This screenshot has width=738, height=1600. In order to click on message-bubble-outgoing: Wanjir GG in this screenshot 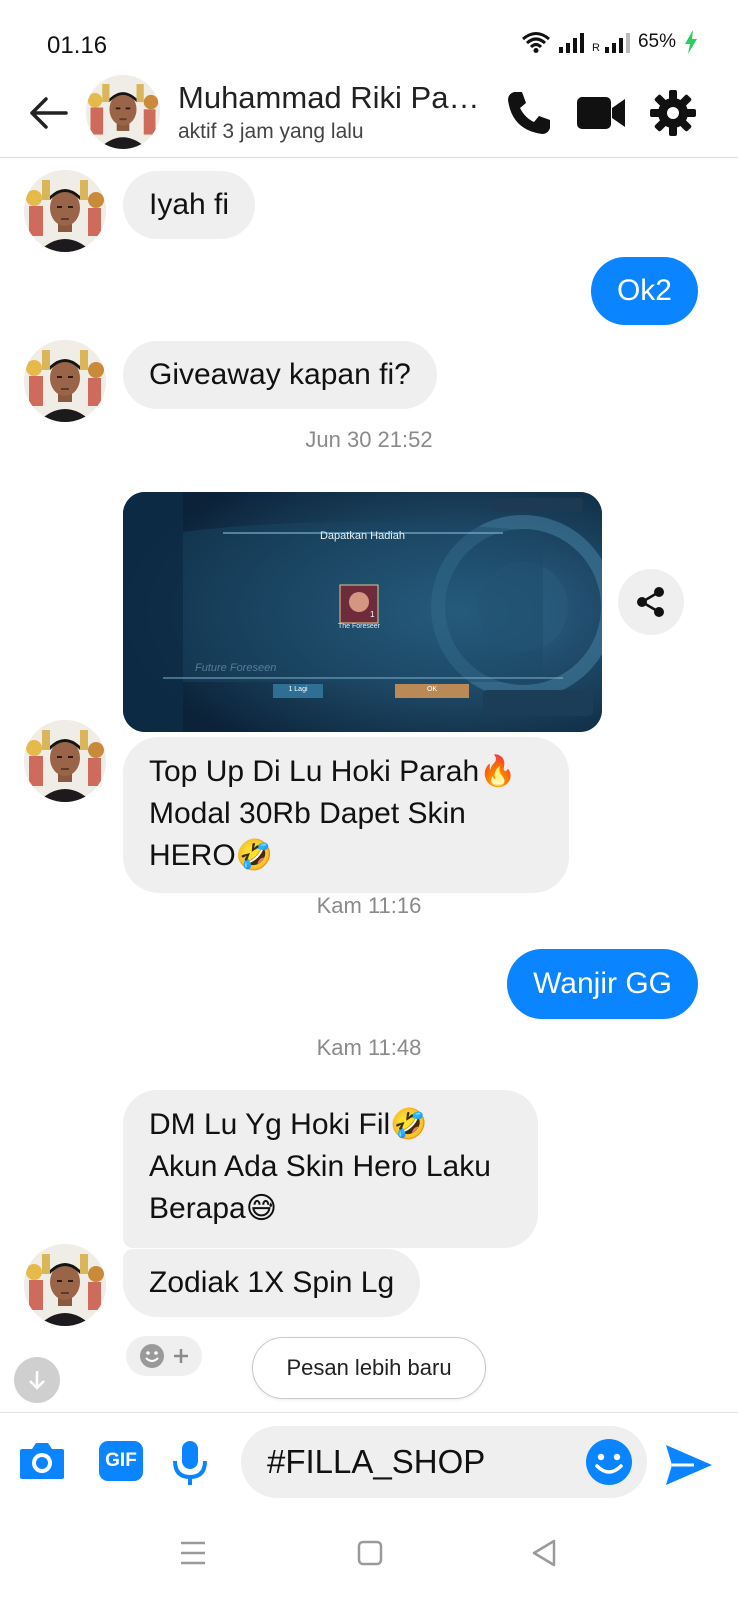, I will do `click(602, 984)`.